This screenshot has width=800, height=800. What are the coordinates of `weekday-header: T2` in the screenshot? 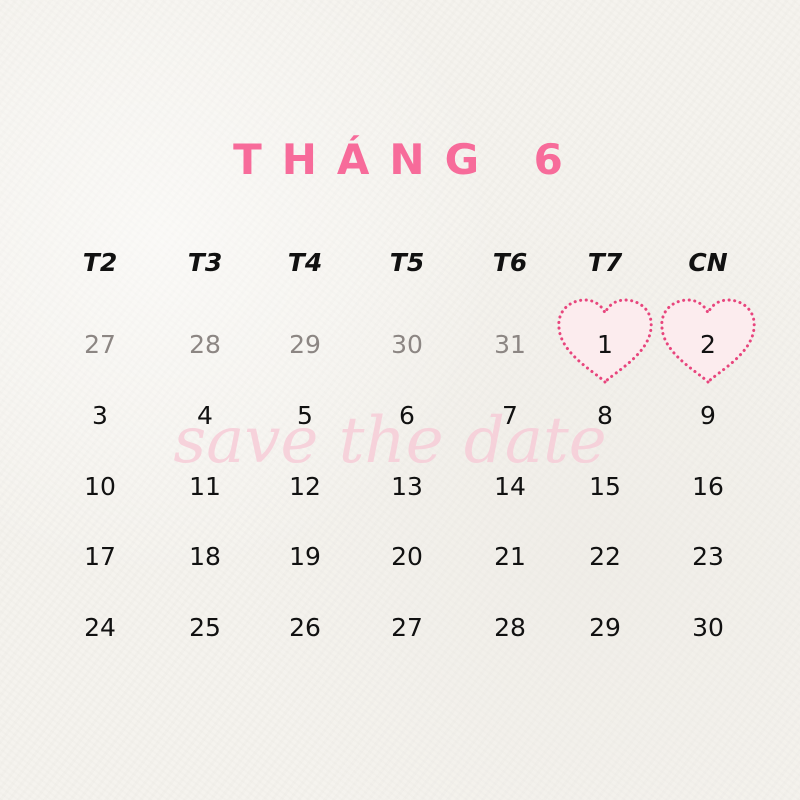 It's located at (100, 262).